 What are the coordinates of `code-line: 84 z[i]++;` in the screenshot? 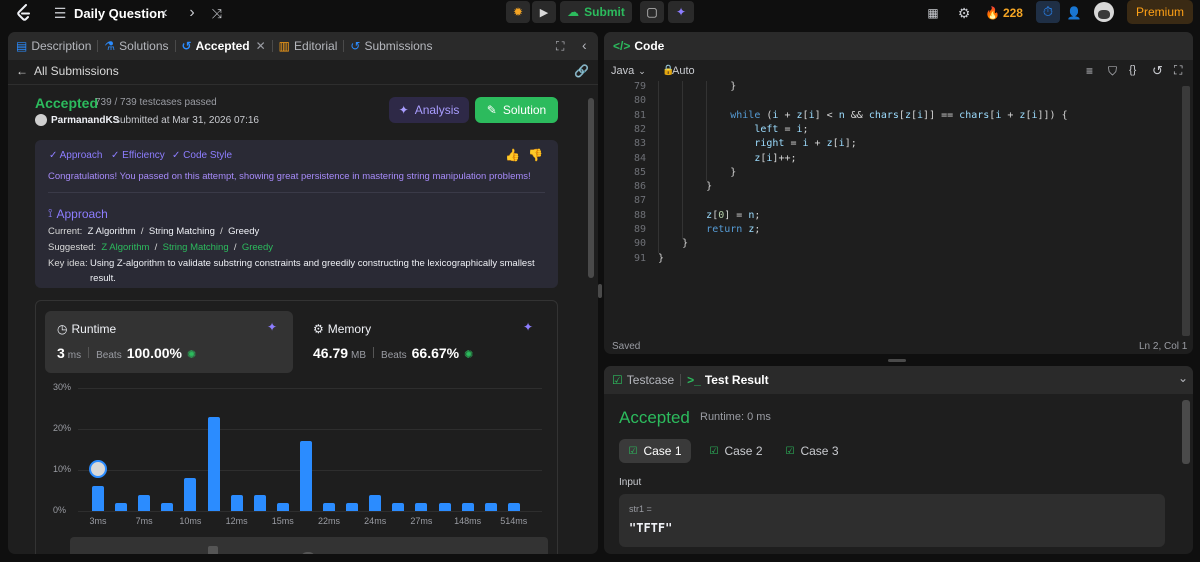 It's located at (892, 160).